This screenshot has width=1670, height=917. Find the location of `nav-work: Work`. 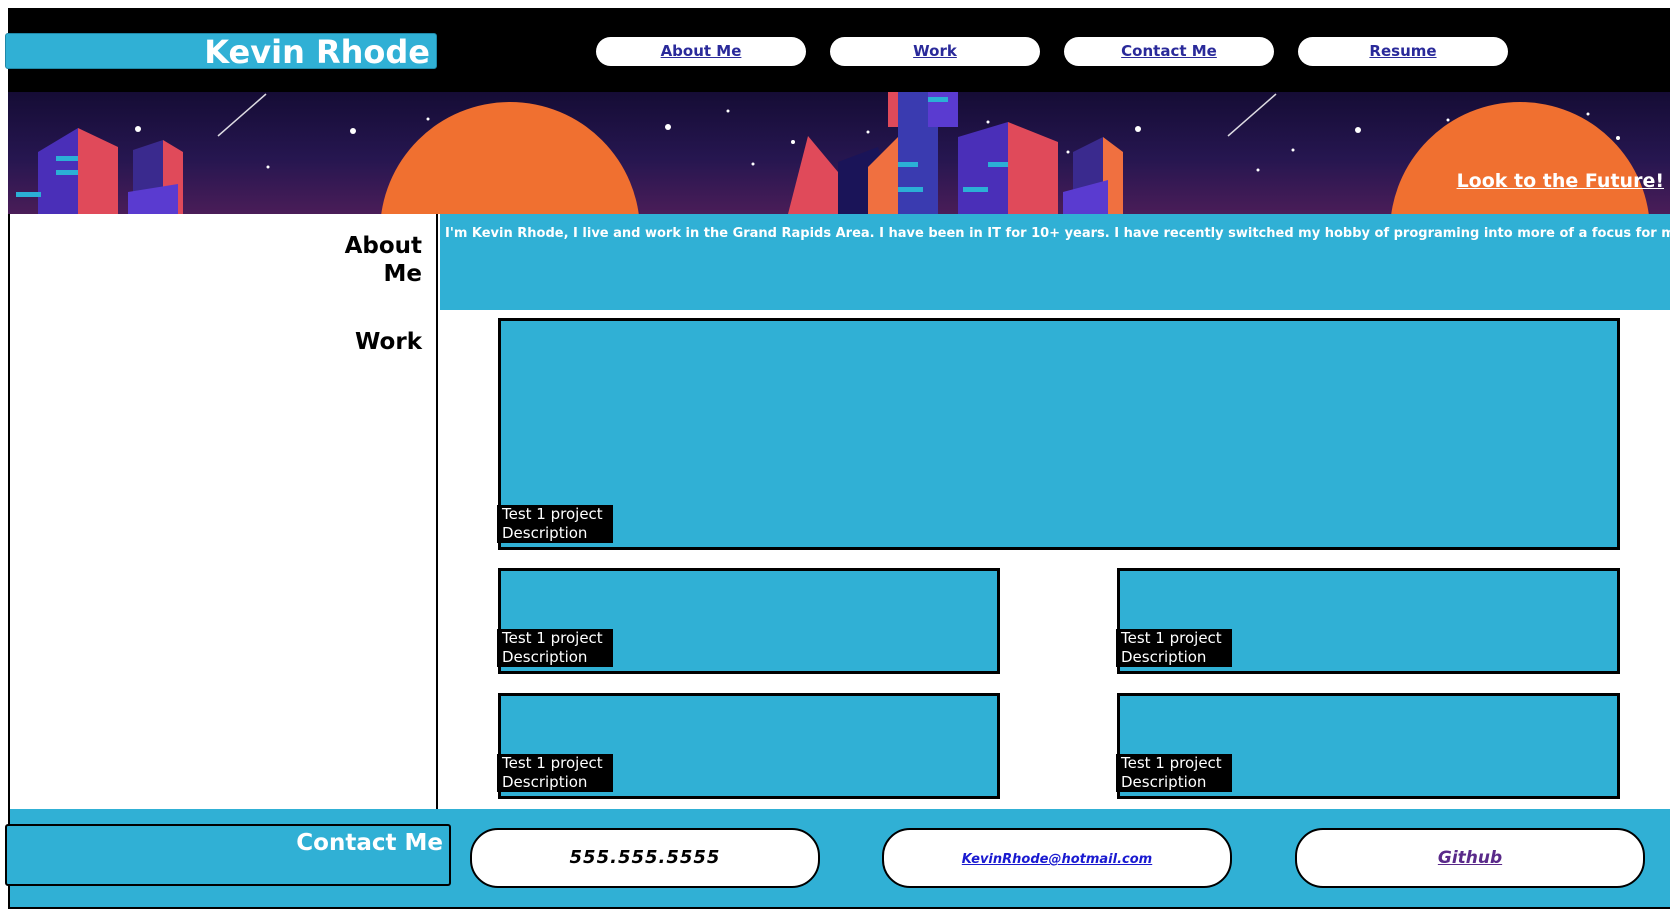

nav-work: Work is located at coordinates (935, 51).